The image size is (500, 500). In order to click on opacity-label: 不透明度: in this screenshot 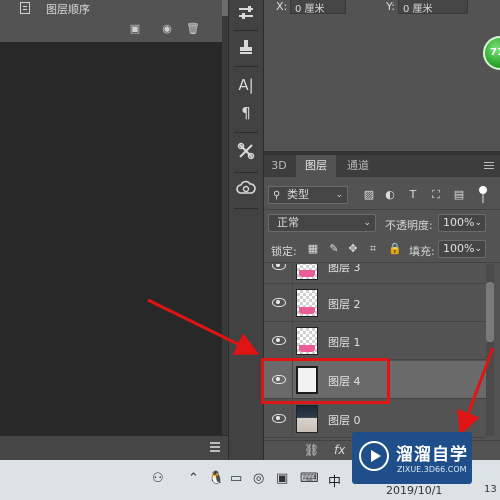, I will do `click(409, 225)`.